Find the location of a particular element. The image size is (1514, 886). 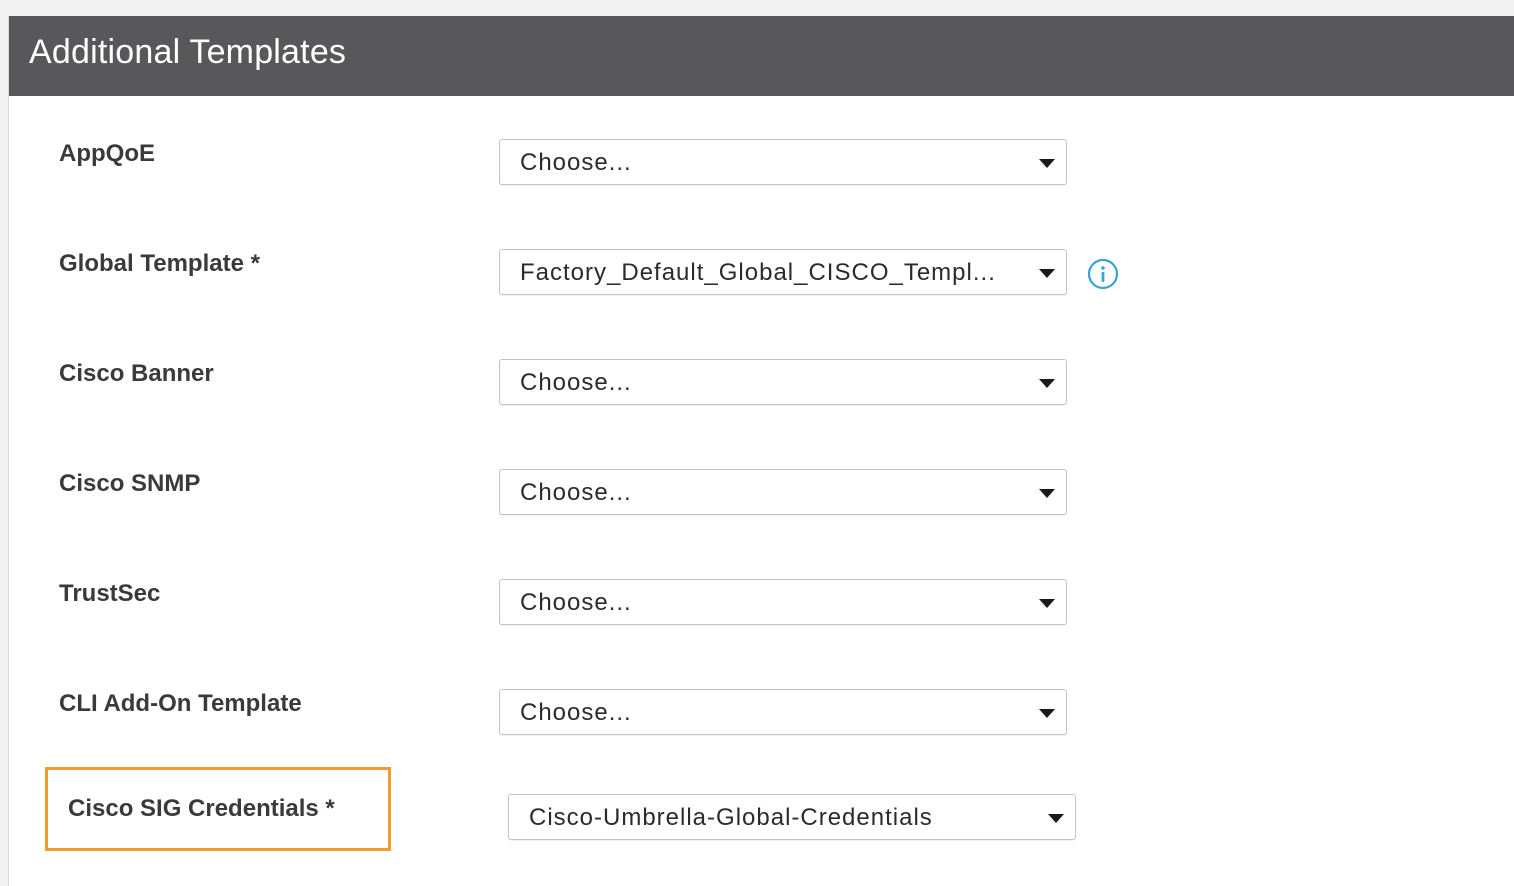

panel-title: Additional Templates is located at coordinates (188, 52).